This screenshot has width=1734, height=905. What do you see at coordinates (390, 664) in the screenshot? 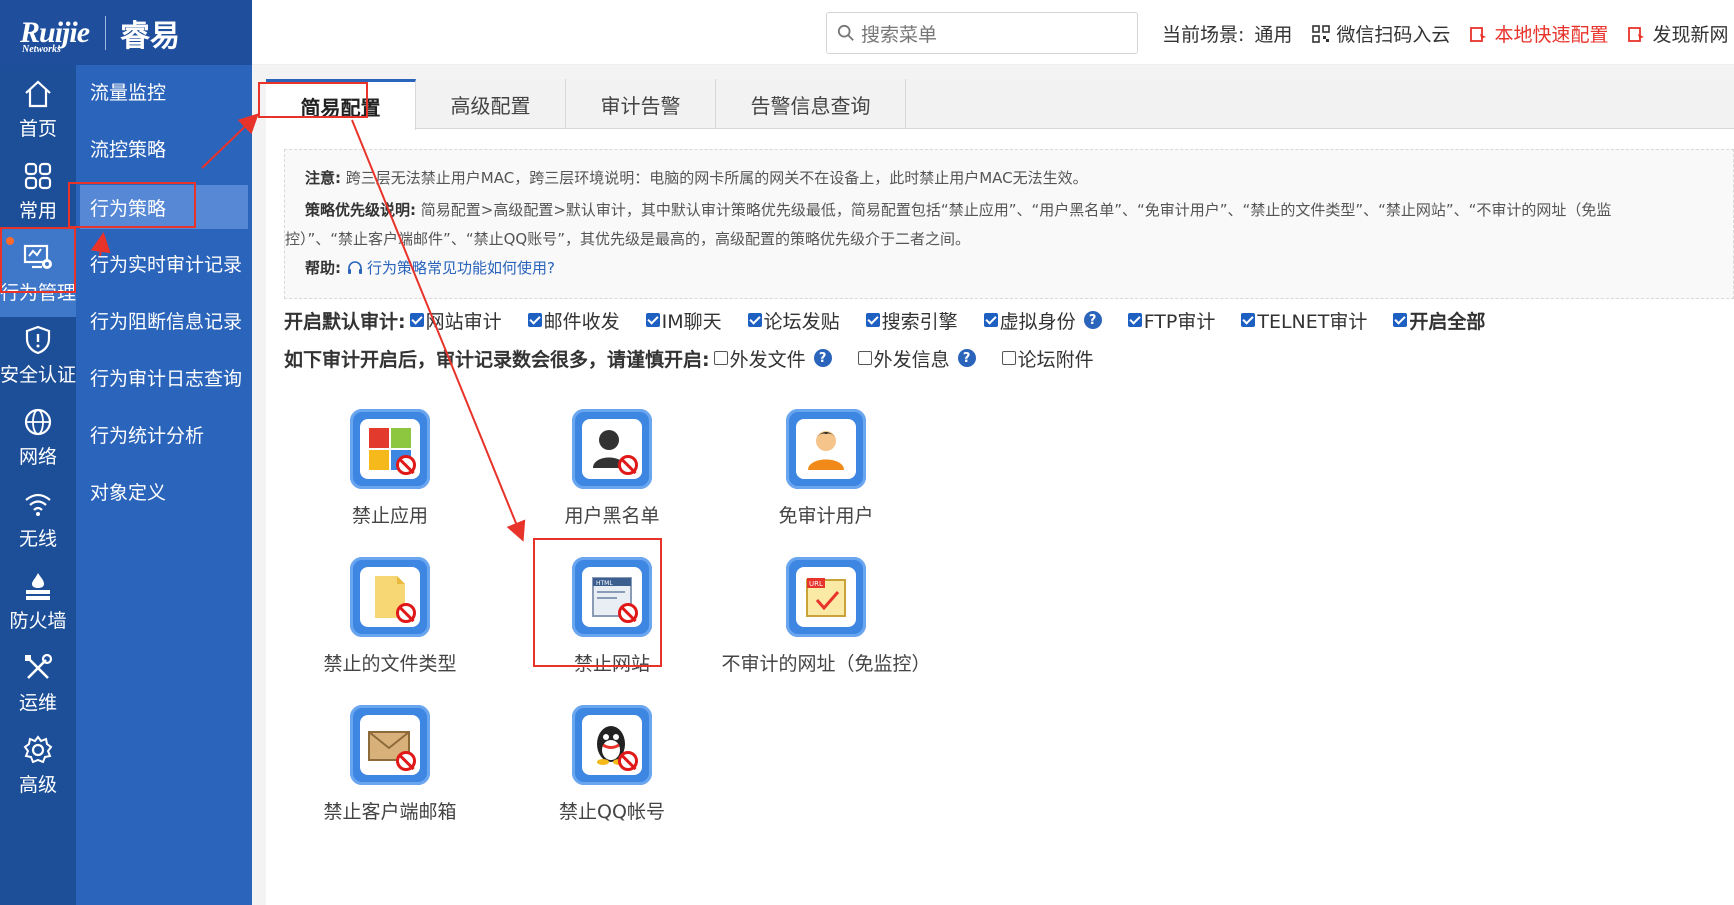
I see `feature-label: 禁止的文件类型` at bounding box center [390, 664].